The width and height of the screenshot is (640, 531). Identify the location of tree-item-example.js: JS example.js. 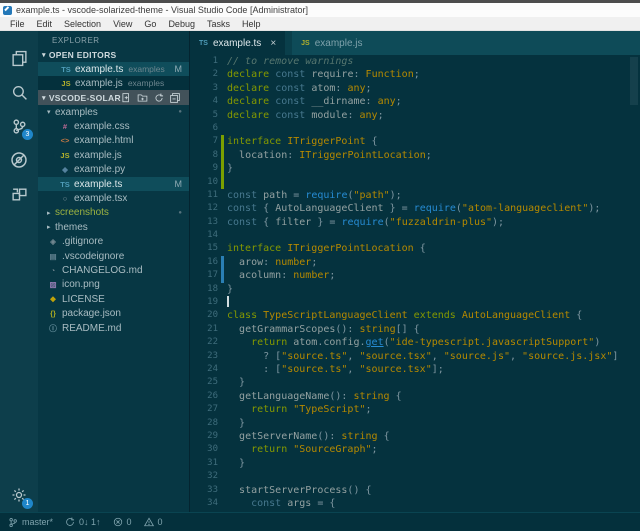
(113, 155).